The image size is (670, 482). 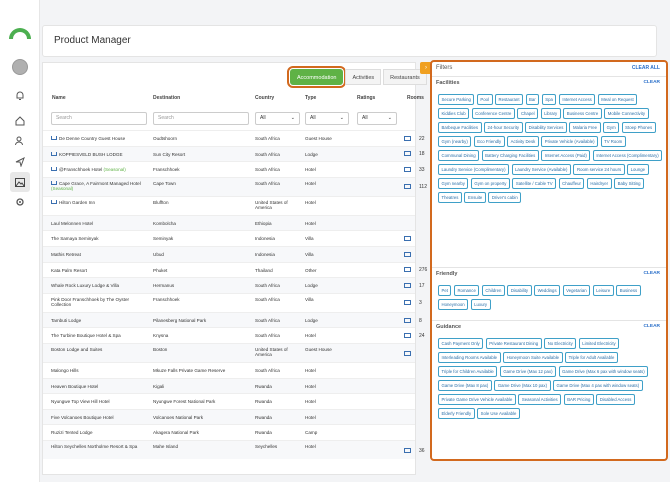 What do you see at coordinates (549, 99) in the screenshot?
I see `filter-tag: Spa` at bounding box center [549, 99].